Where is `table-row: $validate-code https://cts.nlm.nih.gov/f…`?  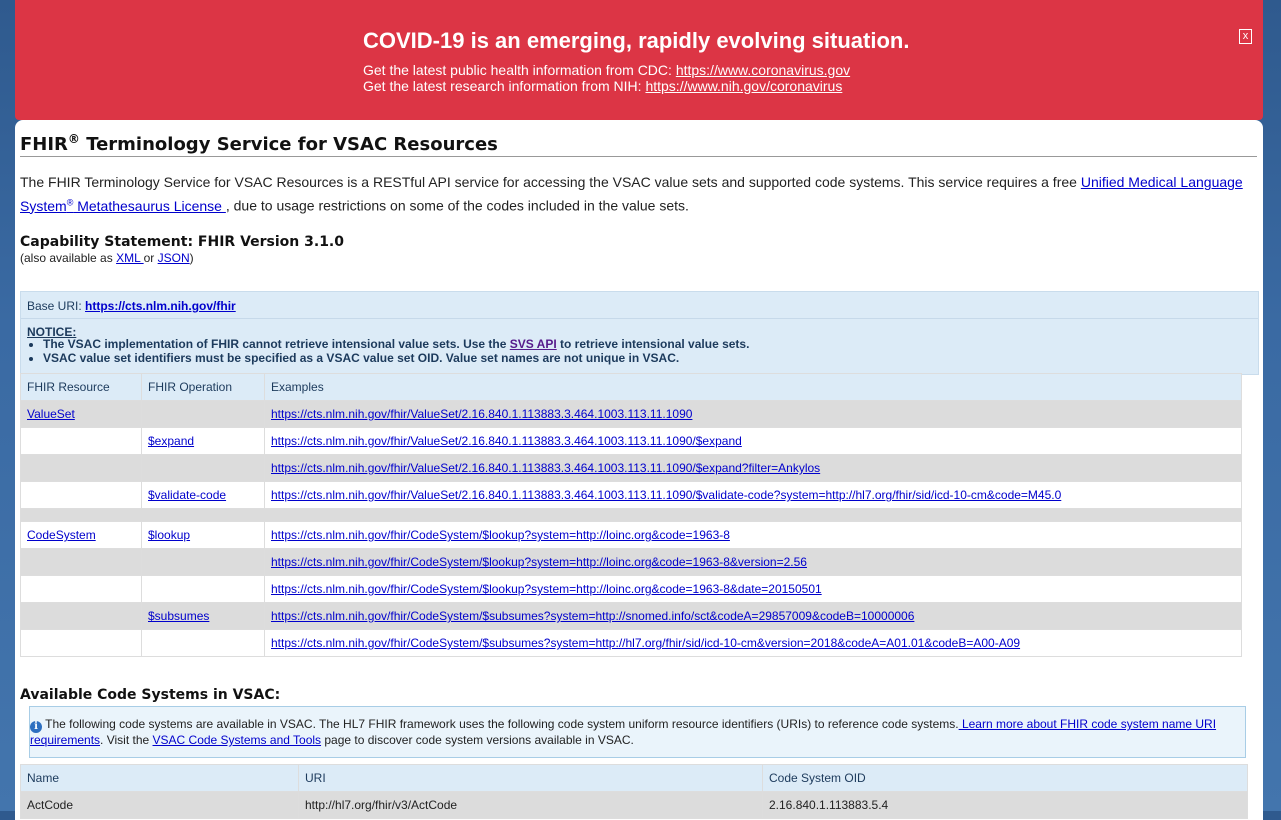
table-row: $validate-code https://cts.nlm.nih.gov/f… is located at coordinates (631, 495).